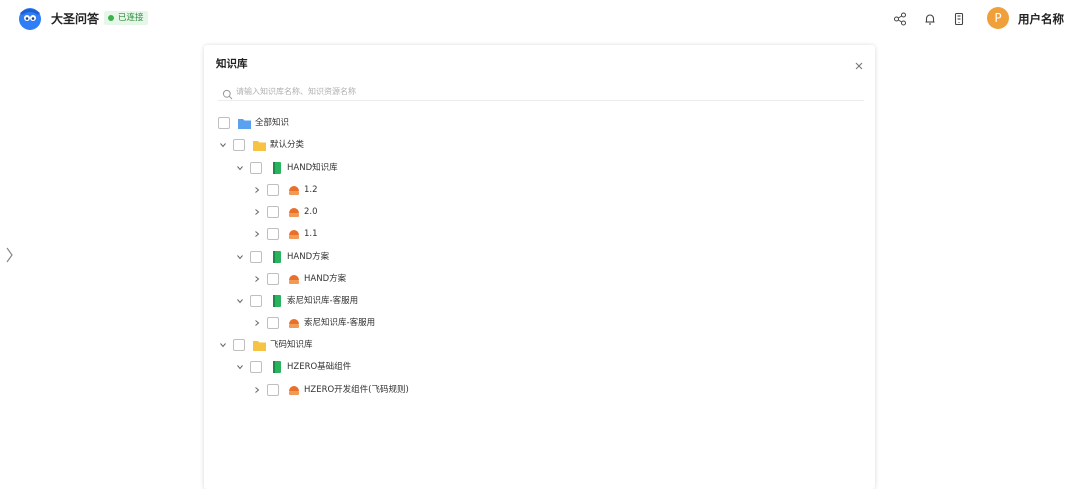 The width and height of the screenshot is (1080, 489). I want to click on close-icon, so click(859, 63).